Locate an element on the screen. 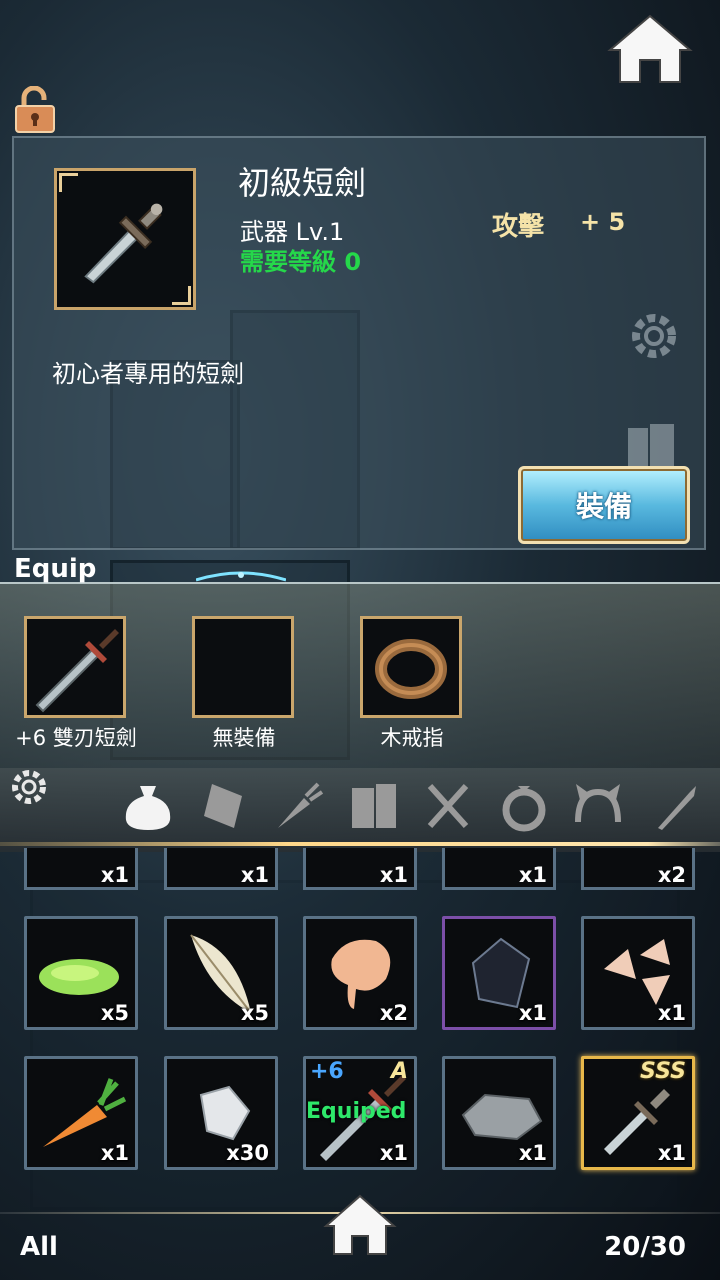 The height and width of the screenshot is (1280, 720). inventory-slot-equipped: +6 A Equiped x1 is located at coordinates (360, 1113).